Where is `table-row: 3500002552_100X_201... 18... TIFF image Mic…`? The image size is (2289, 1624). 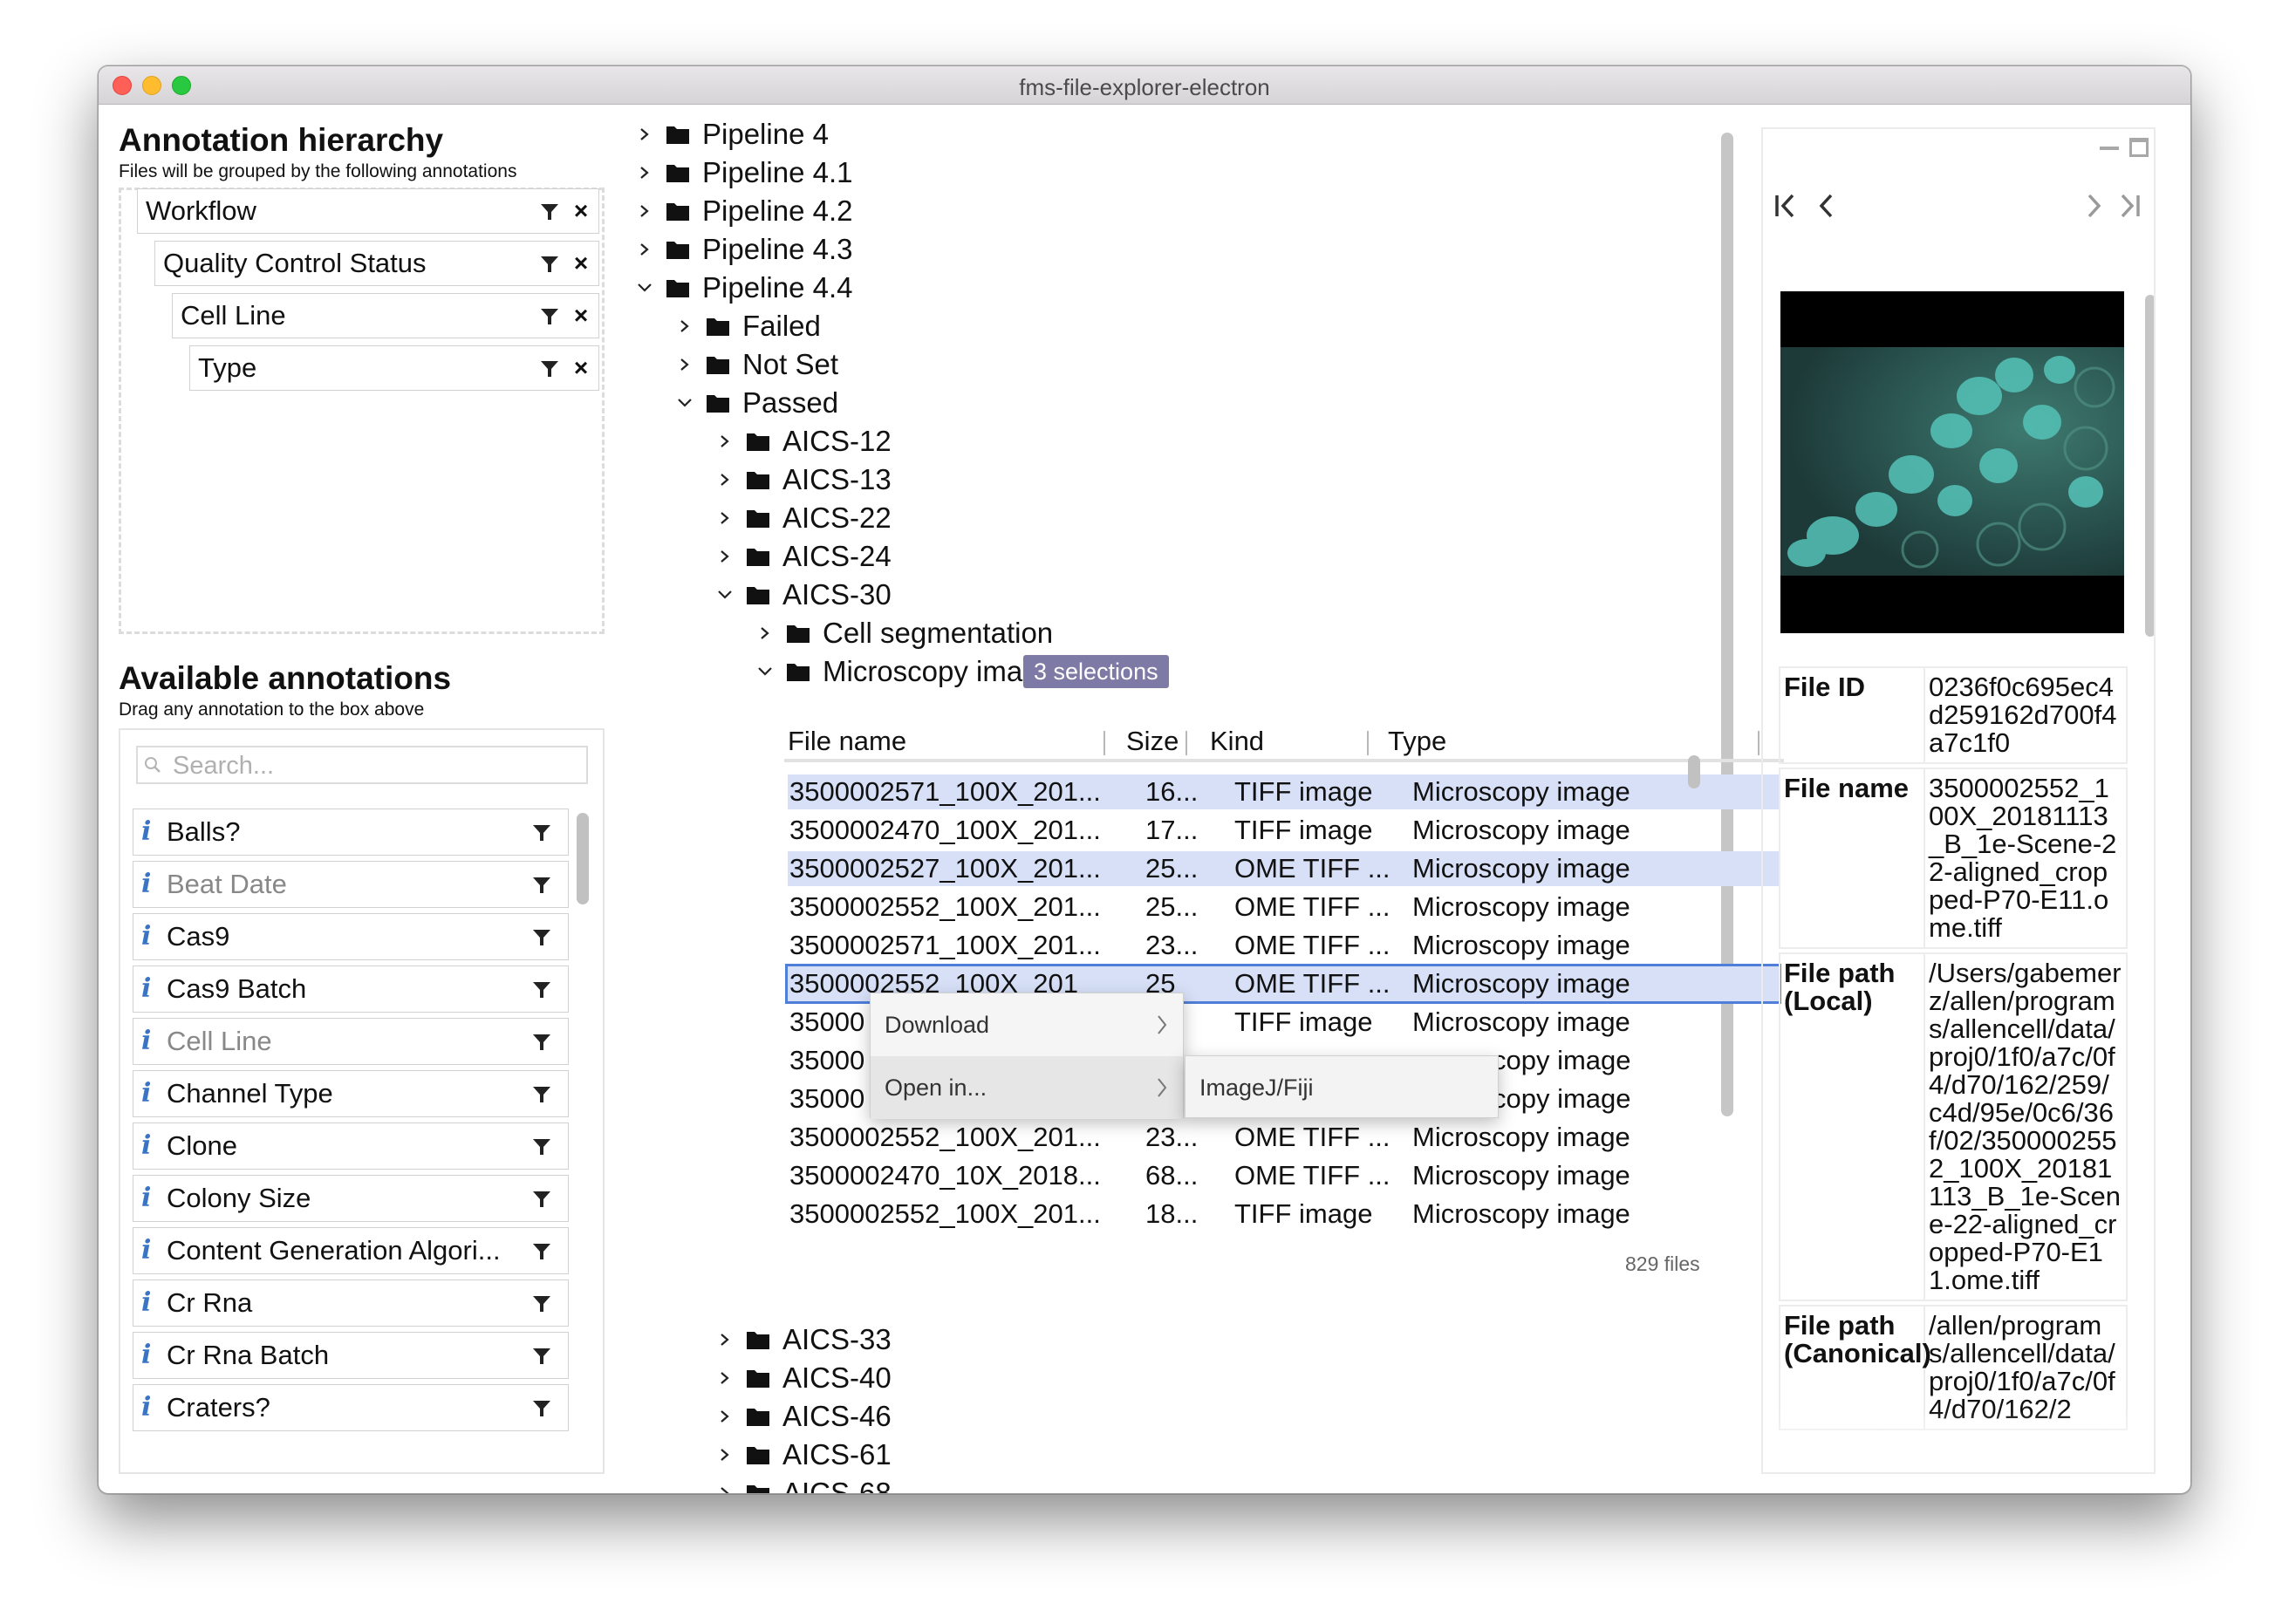 table-row: 3500002552_100X_201... 18... TIFF image Mic… is located at coordinates (1283, 1214).